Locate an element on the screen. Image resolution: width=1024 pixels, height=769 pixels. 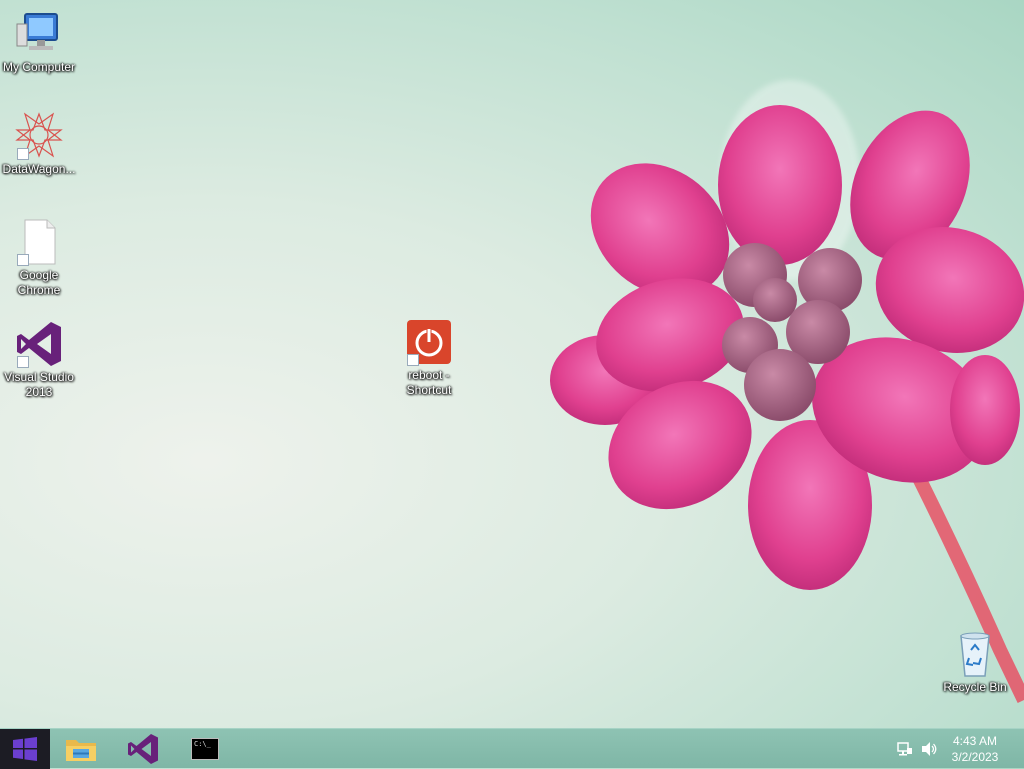
visual-studio-desktop-icon: Visual Studio 2013 is located at coordinates (39, 360).